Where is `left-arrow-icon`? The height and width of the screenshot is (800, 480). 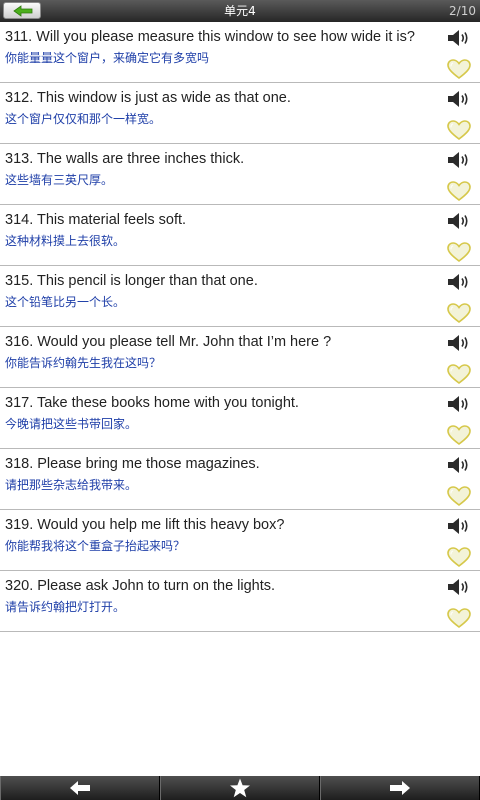 left-arrow-icon is located at coordinates (80, 788).